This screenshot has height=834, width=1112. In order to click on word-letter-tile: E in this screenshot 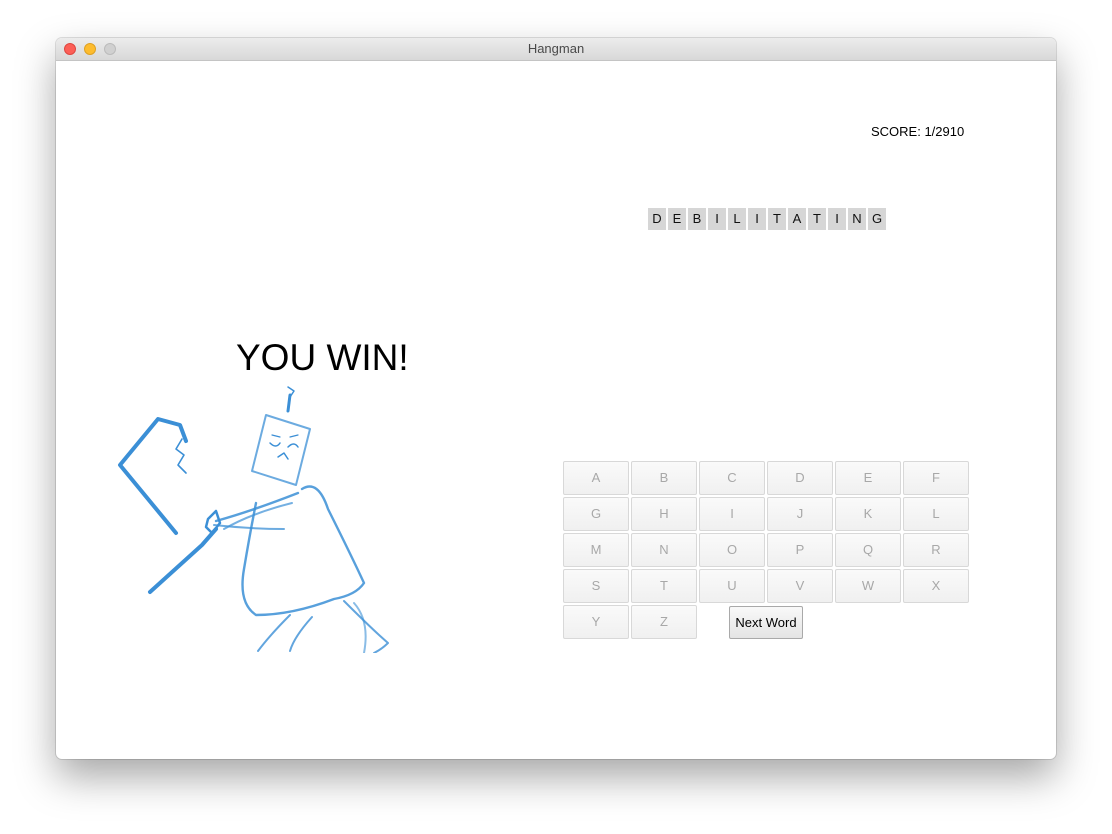, I will do `click(677, 219)`.